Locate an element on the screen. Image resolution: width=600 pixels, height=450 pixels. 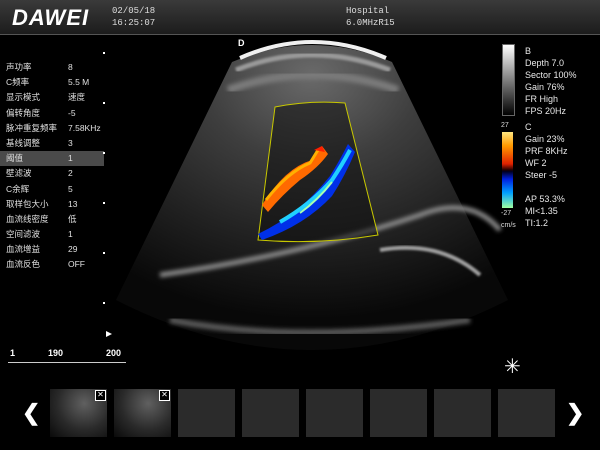
hospital-name: Hospital is located at coordinates (368, 11).